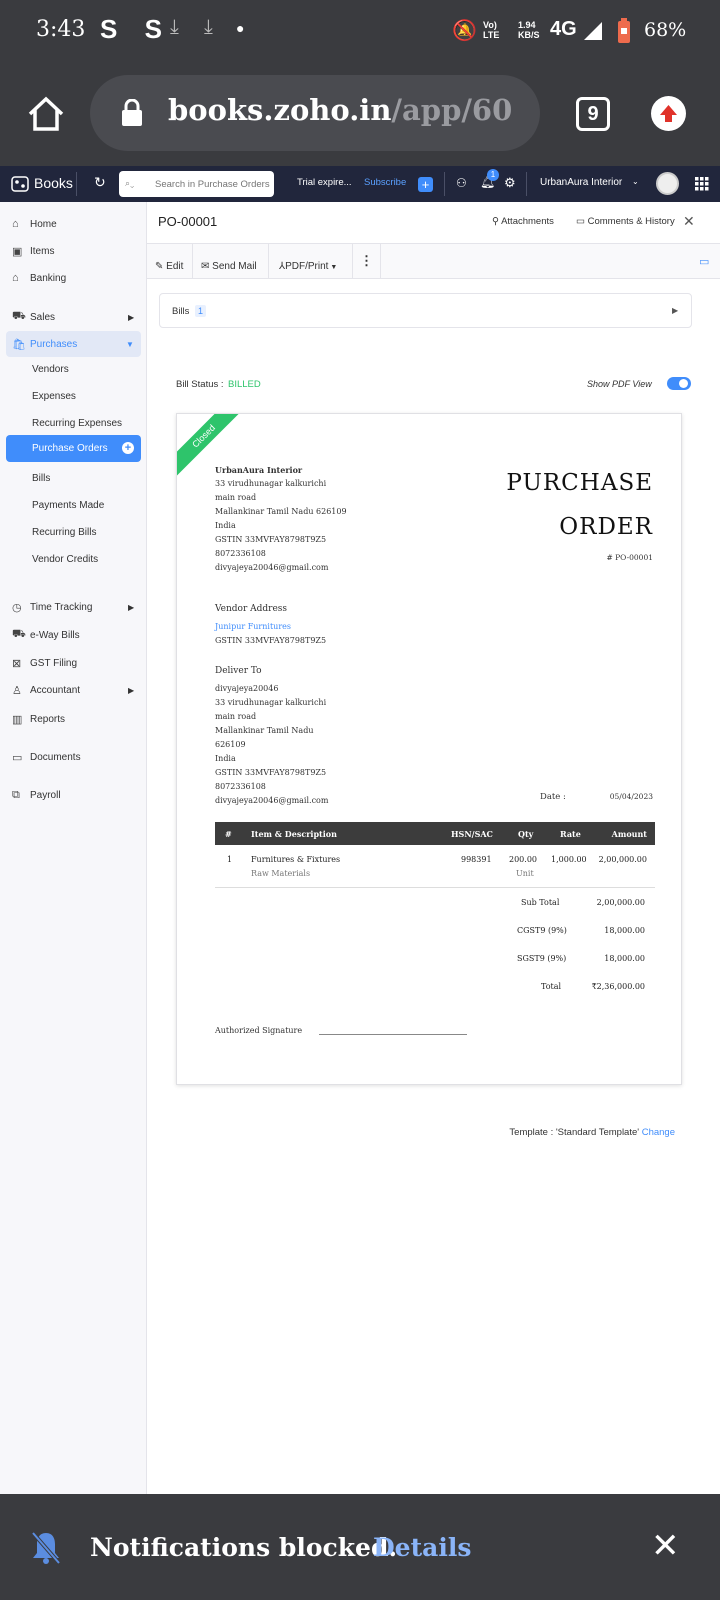 The height and width of the screenshot is (1600, 720). What do you see at coordinates (702, 184) in the screenshot?
I see `app-grid-icon` at bounding box center [702, 184].